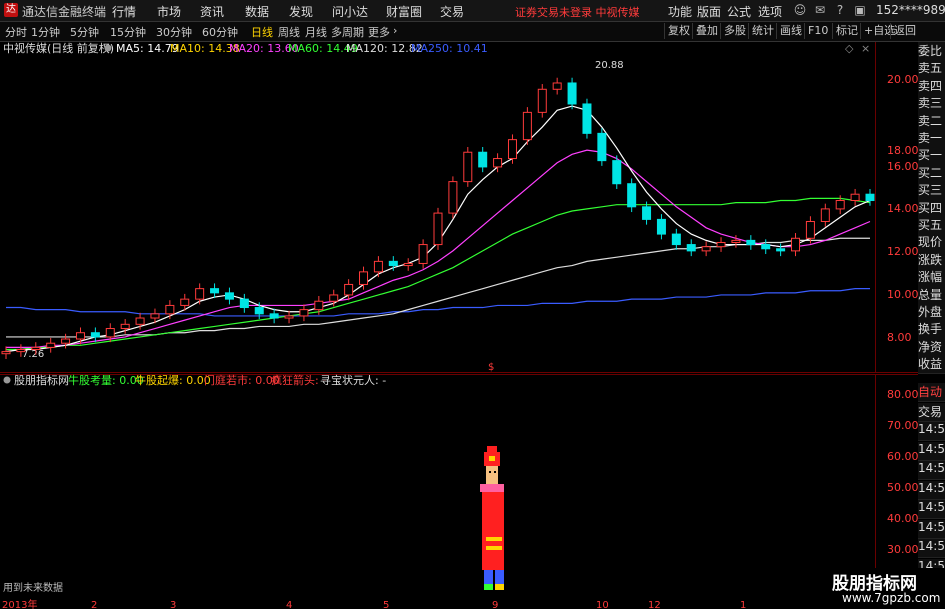  What do you see at coordinates (931, 156) in the screenshot?
I see `sidebar-quote-6: 买一` at bounding box center [931, 156].